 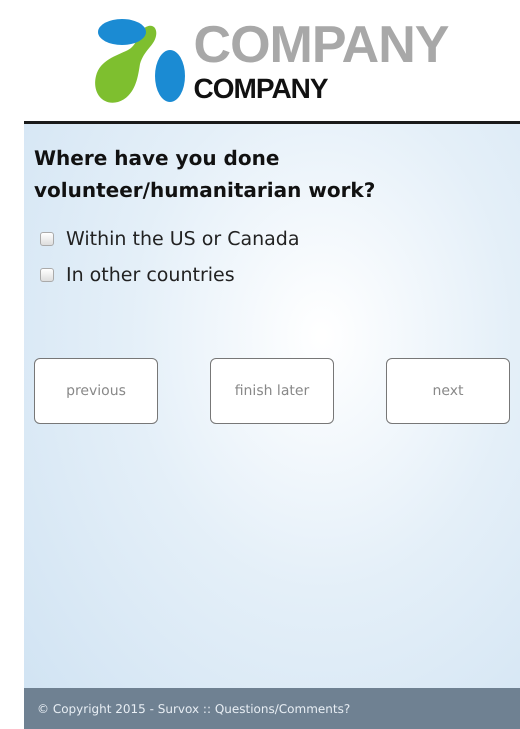 What do you see at coordinates (150, 275) in the screenshot?
I see `option-label: In other countries` at bounding box center [150, 275].